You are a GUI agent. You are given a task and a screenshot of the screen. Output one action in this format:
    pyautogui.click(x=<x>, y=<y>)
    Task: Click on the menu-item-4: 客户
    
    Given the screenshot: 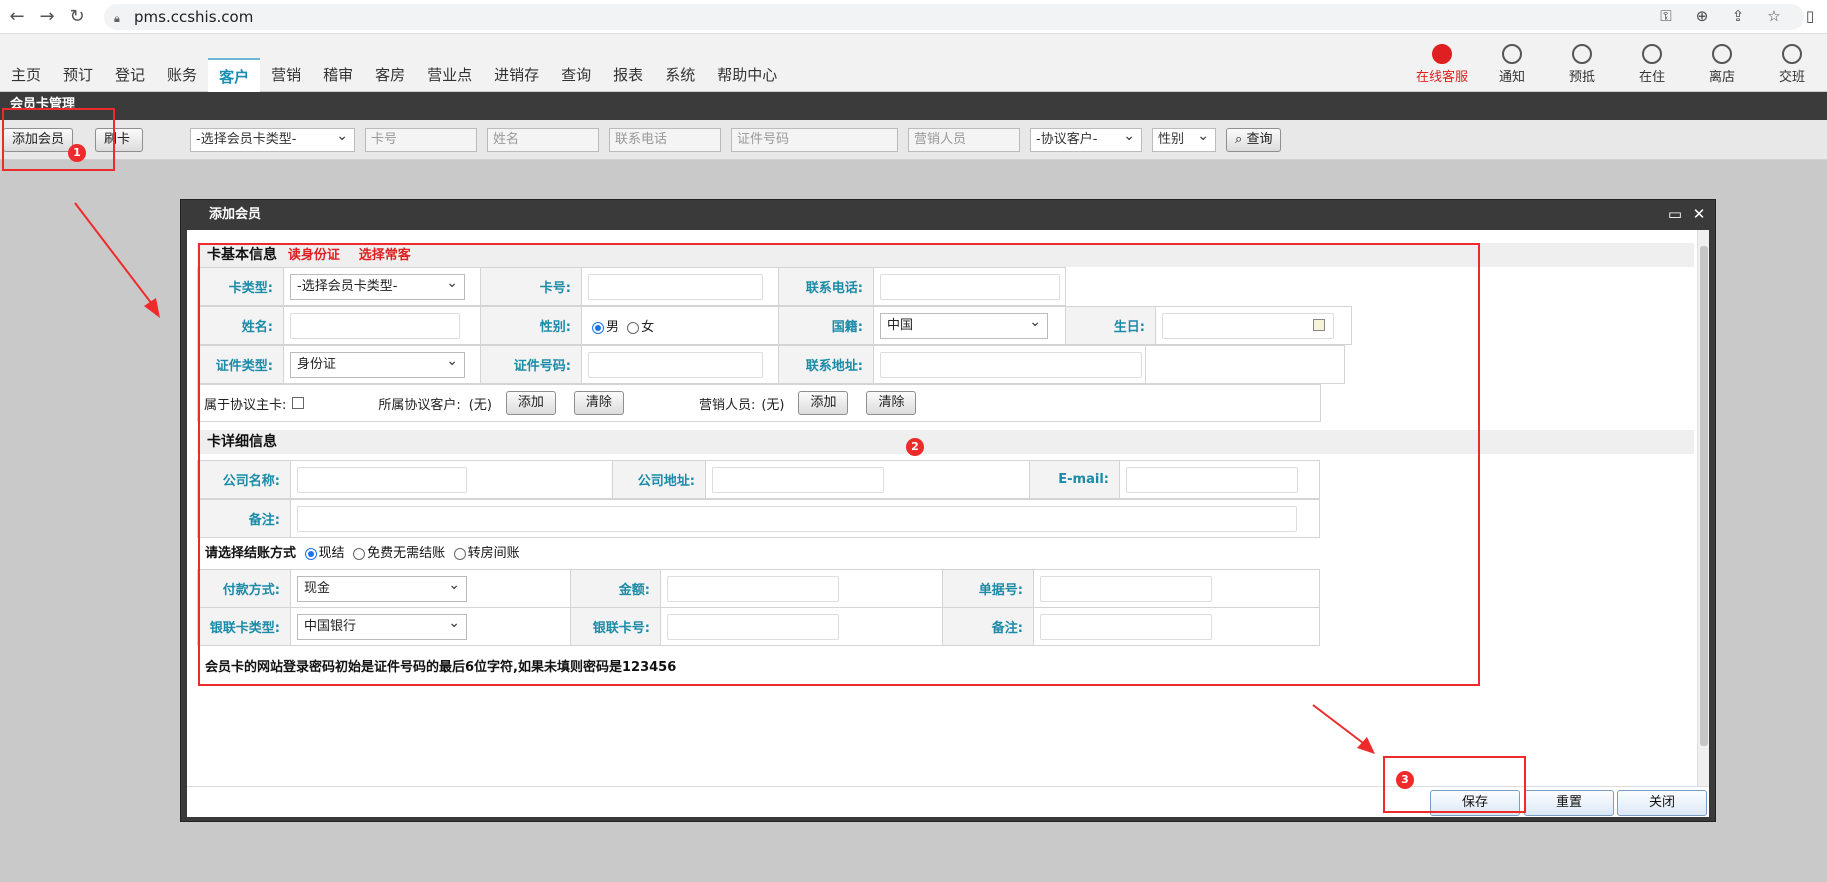 What is the action you would take?
    pyautogui.click(x=234, y=75)
    